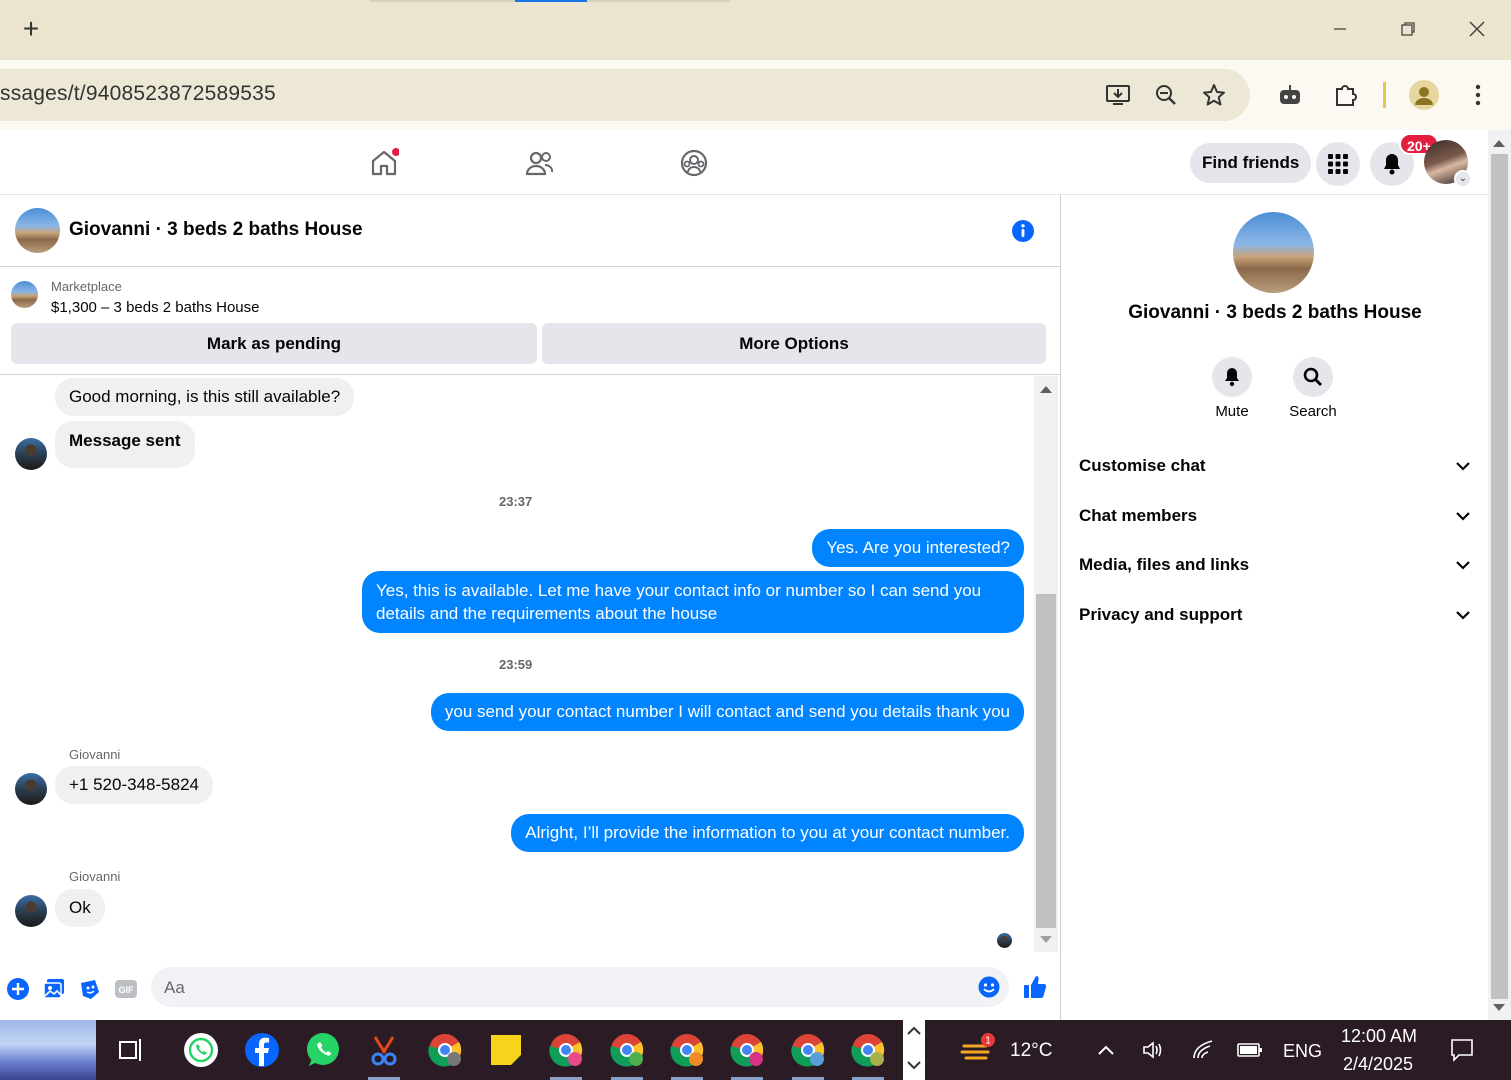 The image size is (1511, 1080). I want to click on weather-badge: 1, so click(988, 1041).